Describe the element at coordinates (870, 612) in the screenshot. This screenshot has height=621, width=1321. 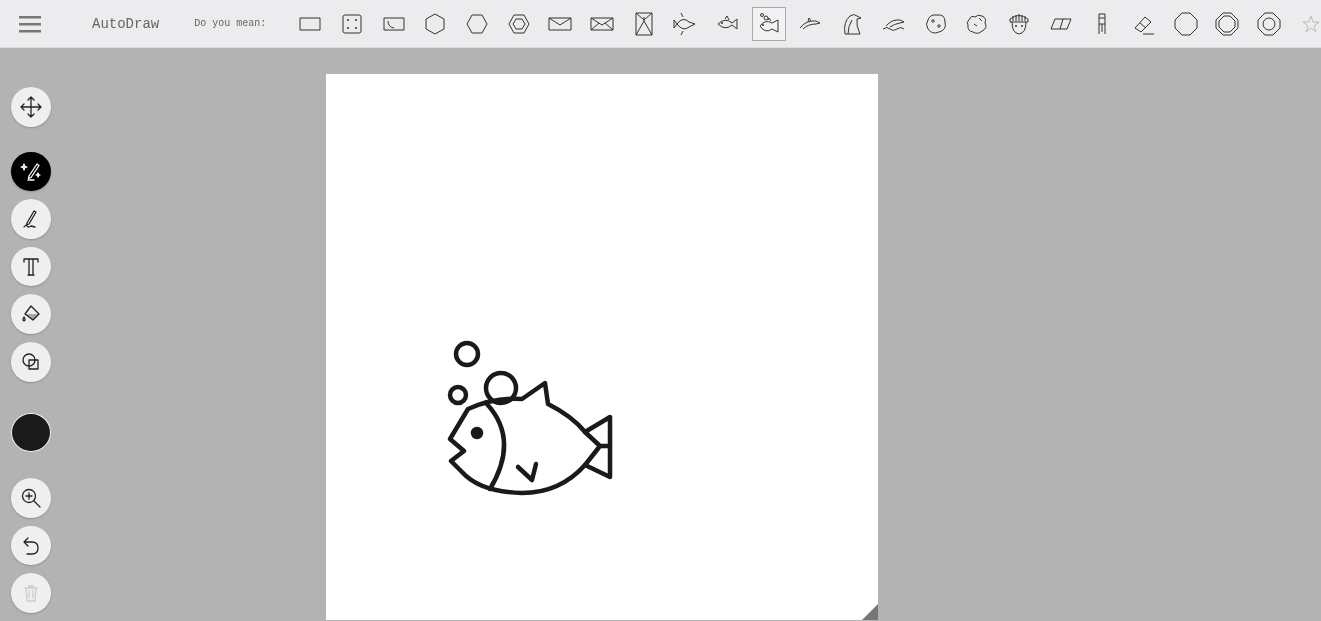
I see `resize-handle-icon` at that location.